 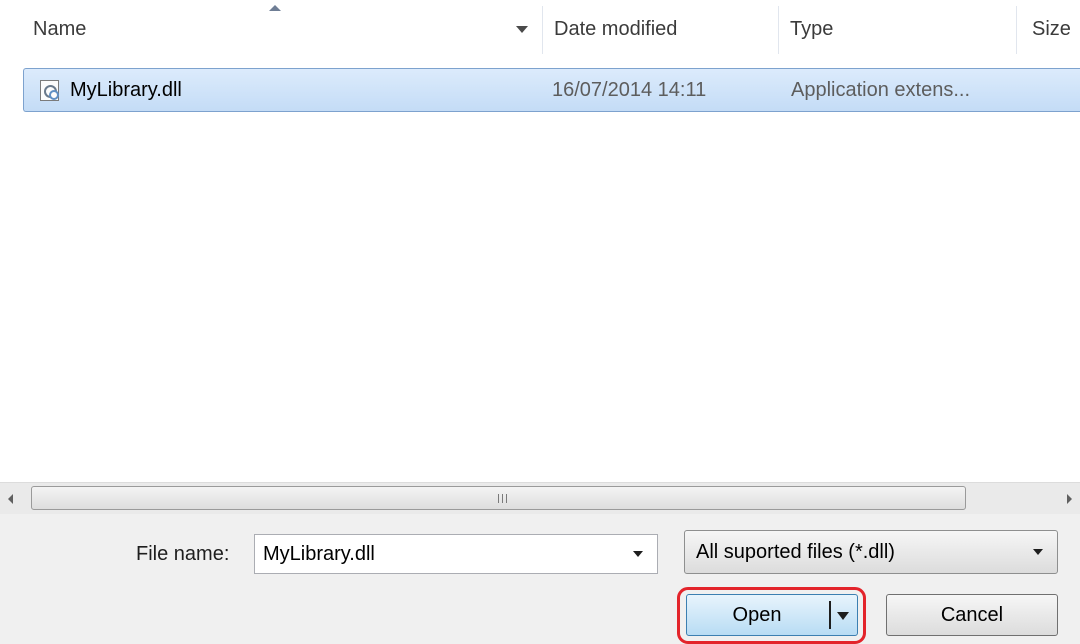 What do you see at coordinates (49, 90) in the screenshot?
I see `dll-file-icon` at bounding box center [49, 90].